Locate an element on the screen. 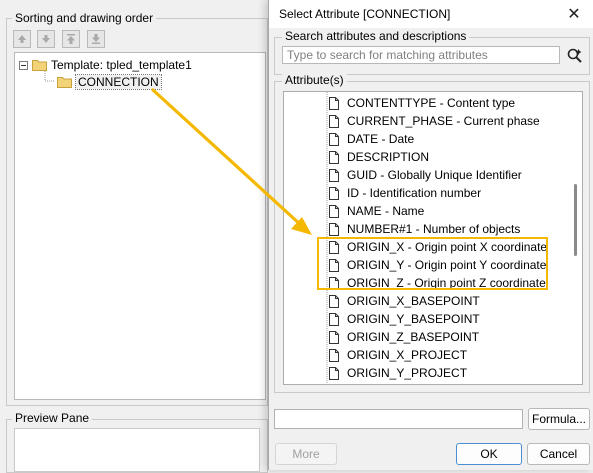 This screenshot has height=473, width=593. move-down-icon is located at coordinates (46, 39).